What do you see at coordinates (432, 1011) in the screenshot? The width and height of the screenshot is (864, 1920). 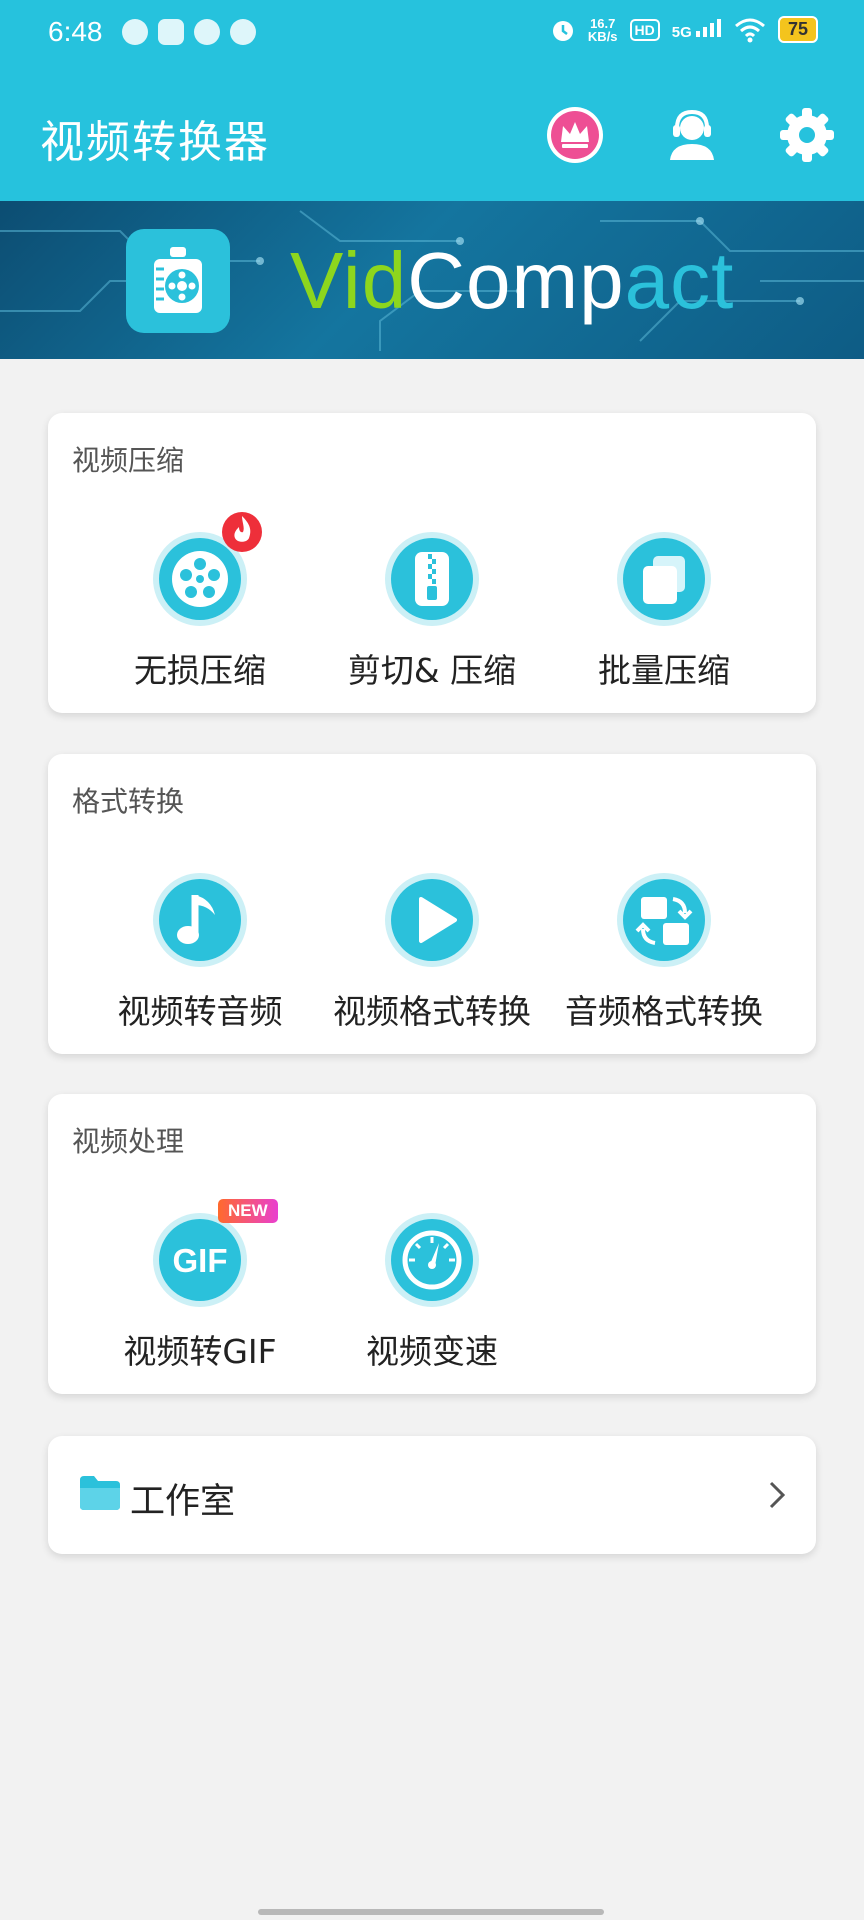 I see `item-label: 视频格式转换` at bounding box center [432, 1011].